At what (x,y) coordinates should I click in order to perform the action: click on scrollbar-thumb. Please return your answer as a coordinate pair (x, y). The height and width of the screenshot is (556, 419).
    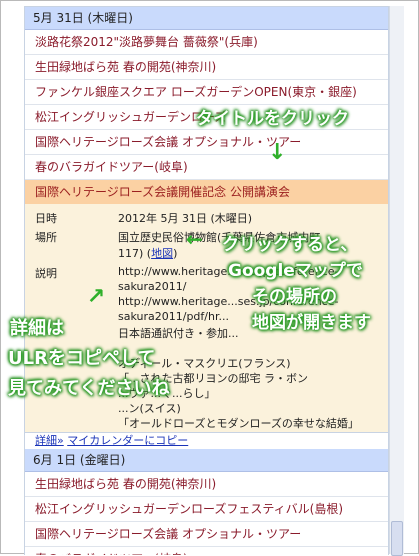
    Looking at the image, I should click on (397, 538).